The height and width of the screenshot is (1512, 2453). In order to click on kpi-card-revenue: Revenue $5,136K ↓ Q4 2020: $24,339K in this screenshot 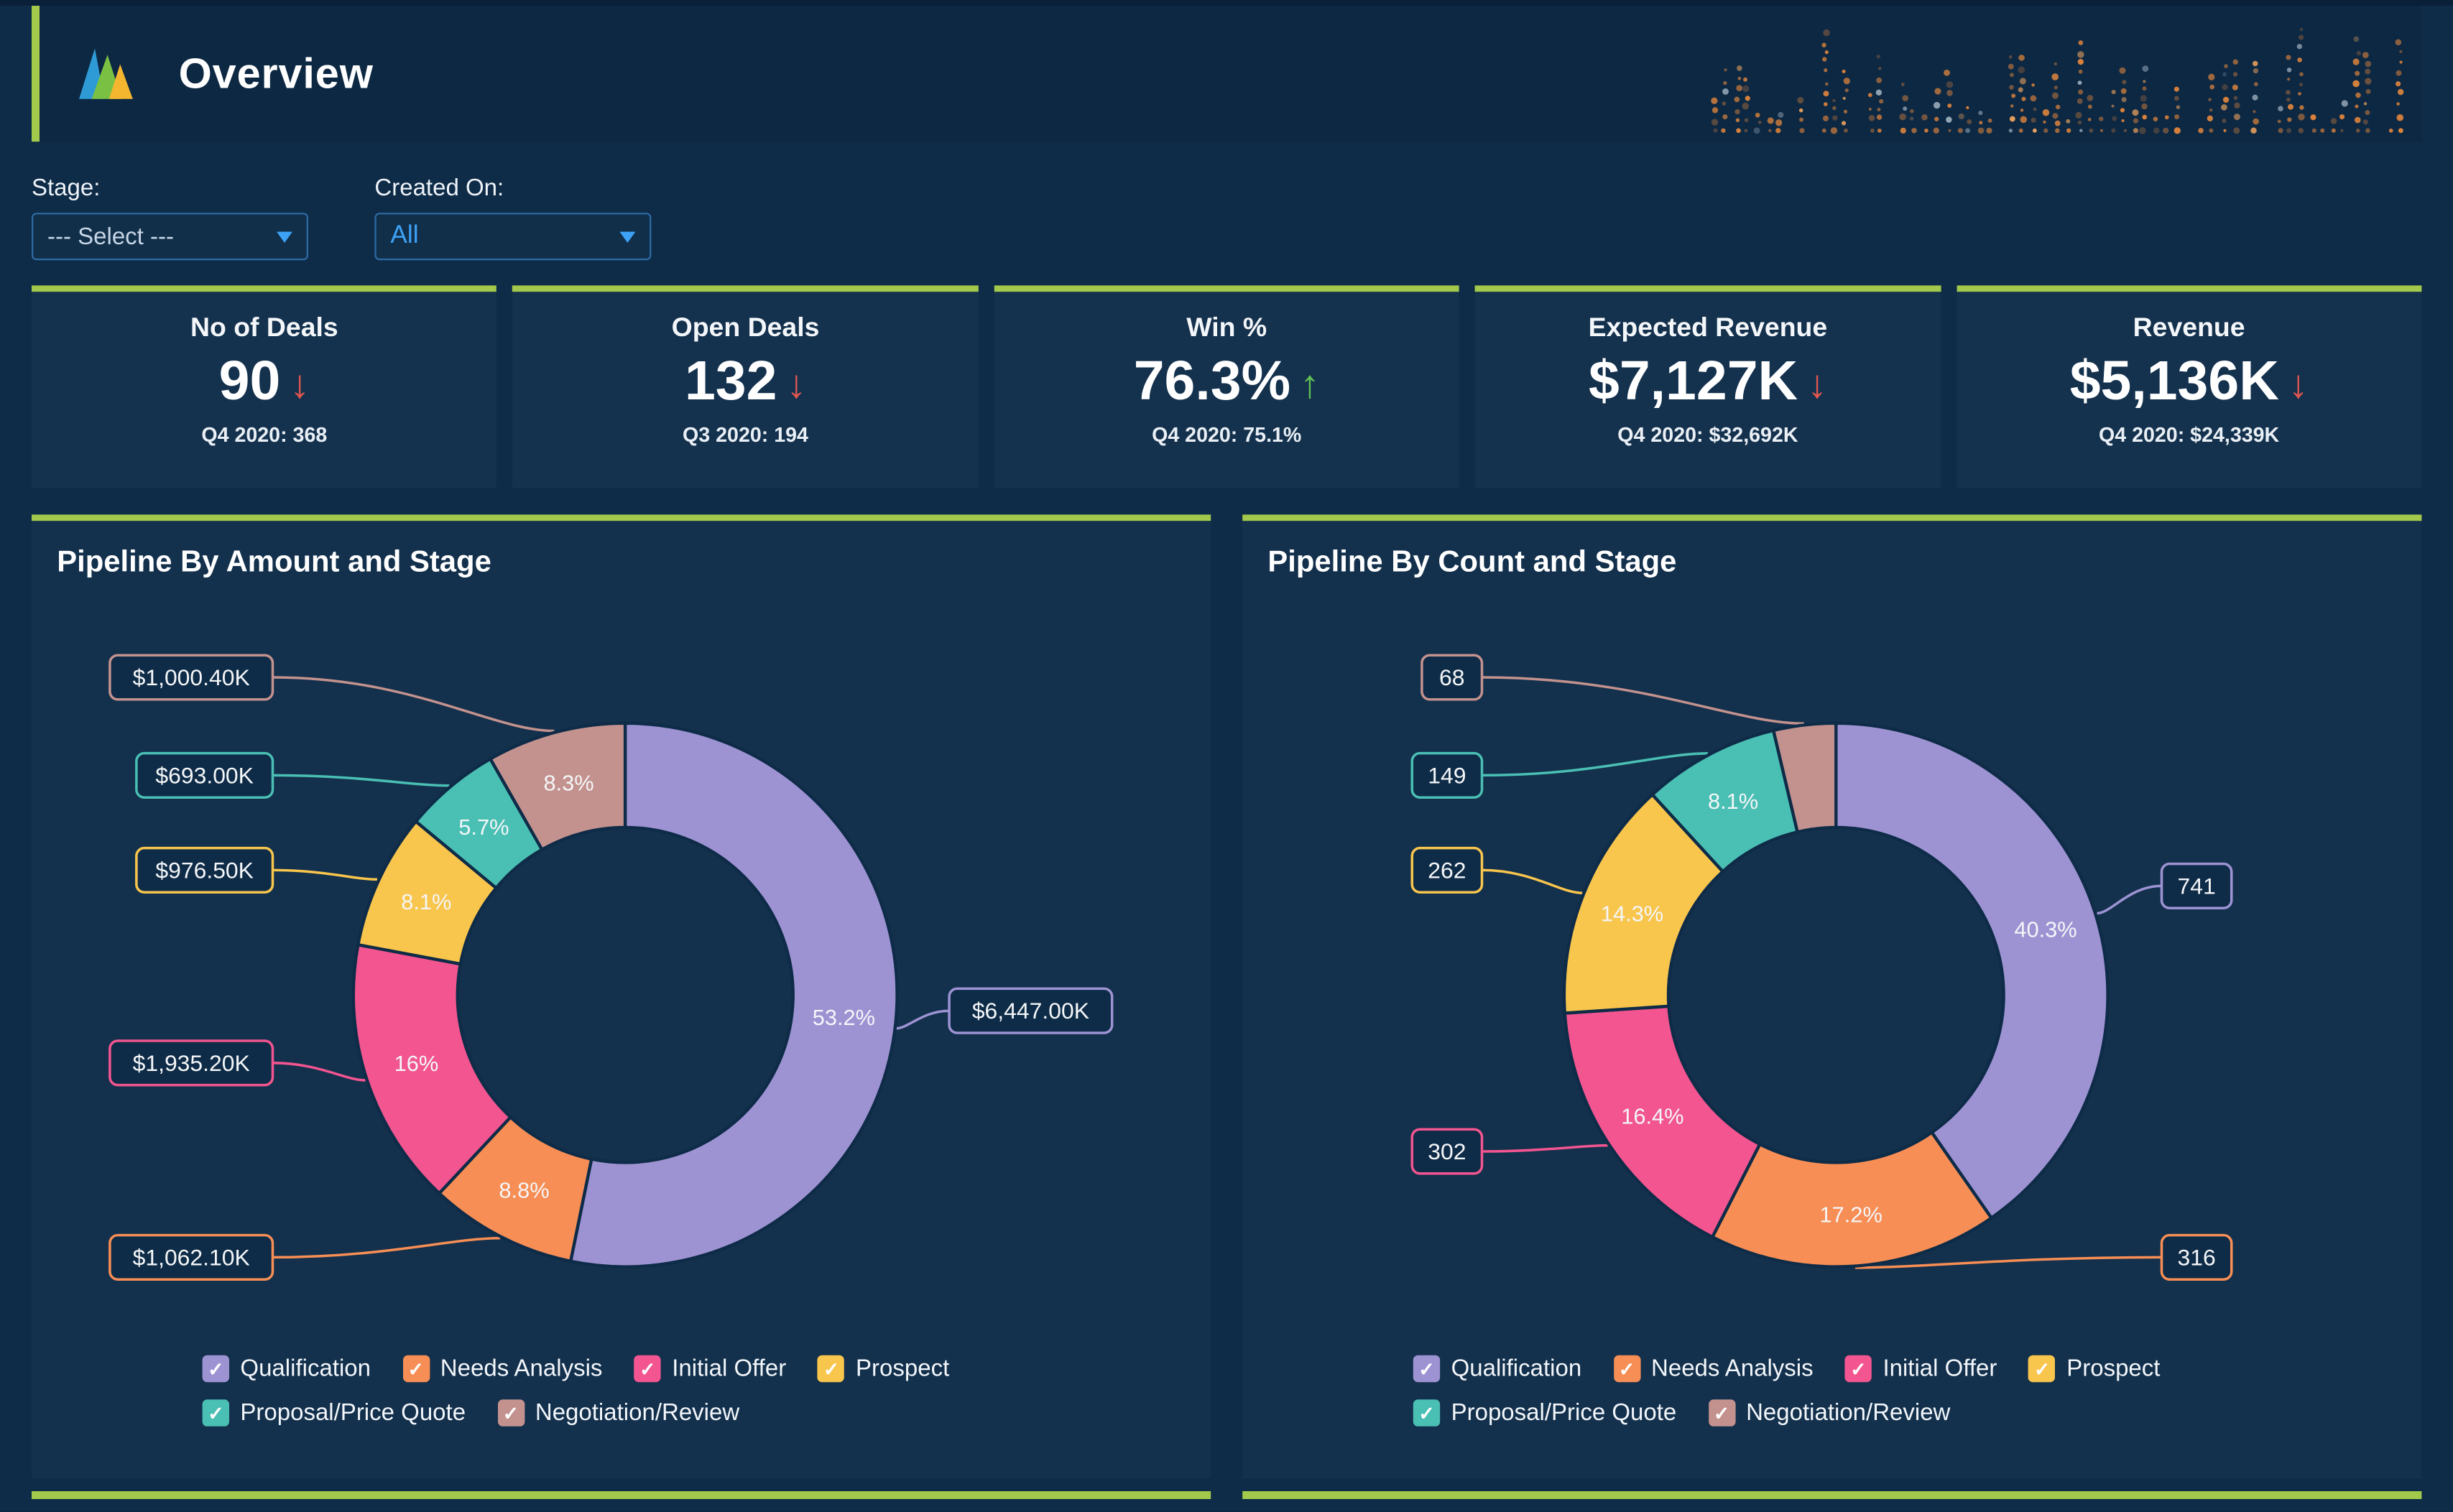, I will do `click(2189, 386)`.